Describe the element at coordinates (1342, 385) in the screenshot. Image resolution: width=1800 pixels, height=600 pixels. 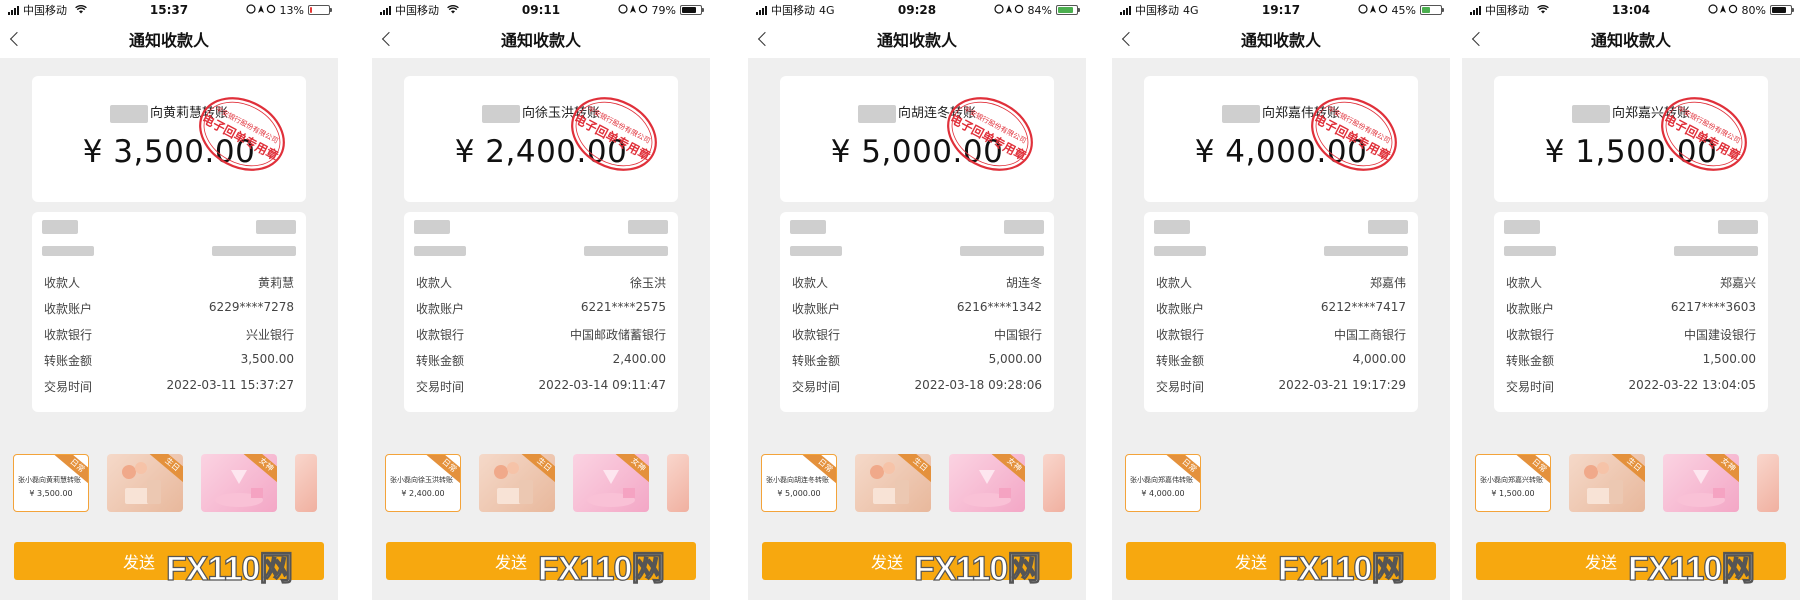
I see `detail-value: 2022-03-21 19:17:29` at that location.